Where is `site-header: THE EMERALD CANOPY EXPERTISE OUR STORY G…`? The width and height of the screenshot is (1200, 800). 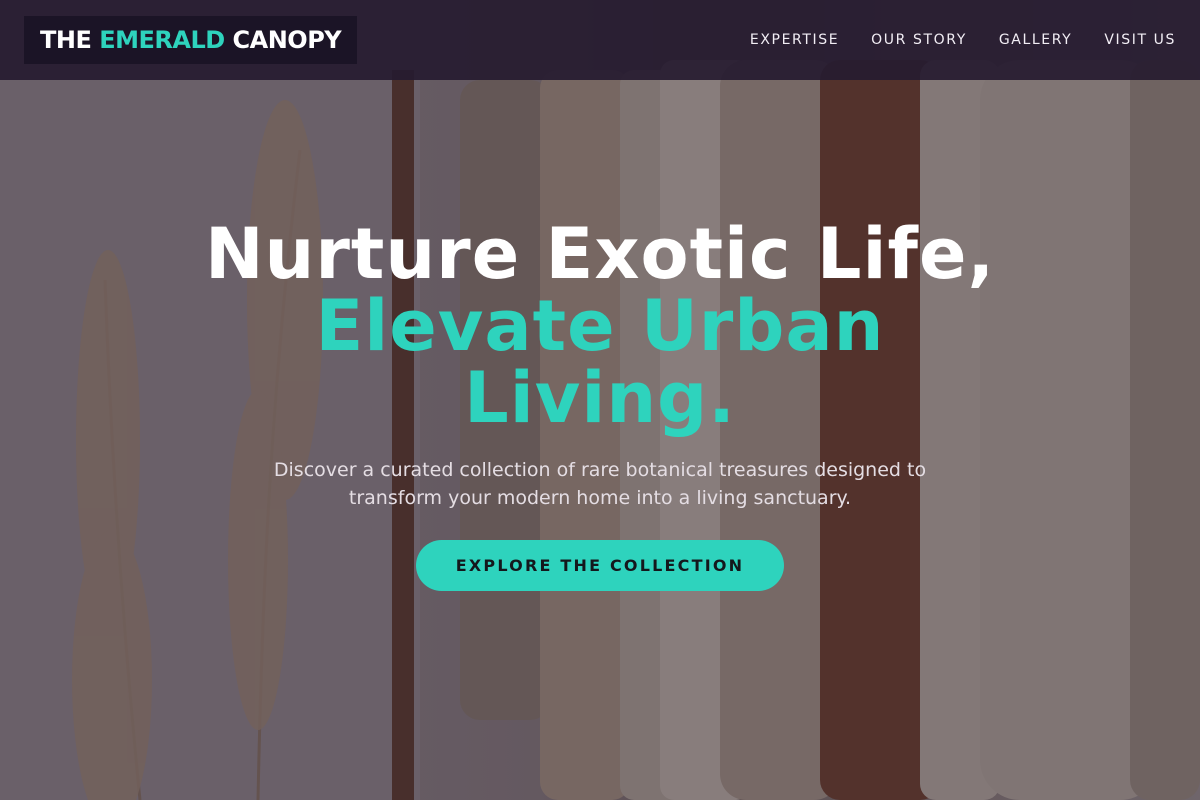
site-header: THE EMERALD CANOPY EXPERTISE OUR STORY G… is located at coordinates (600, 40).